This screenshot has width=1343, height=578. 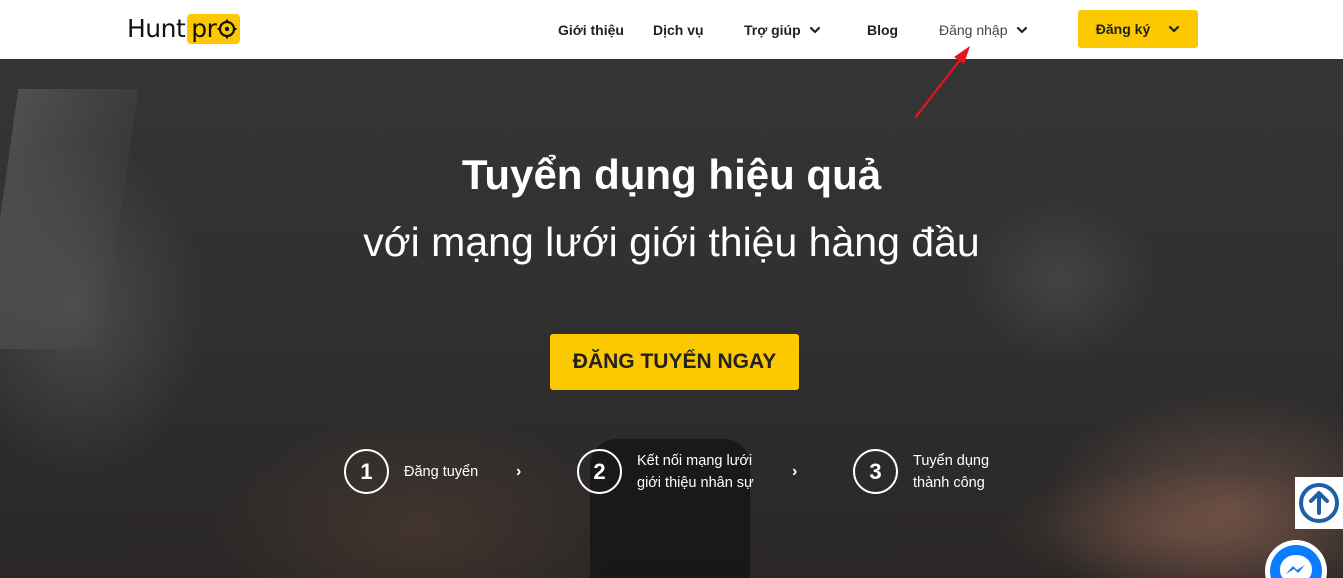 I want to click on logo-pro-badge: pr, so click(x=214, y=29).